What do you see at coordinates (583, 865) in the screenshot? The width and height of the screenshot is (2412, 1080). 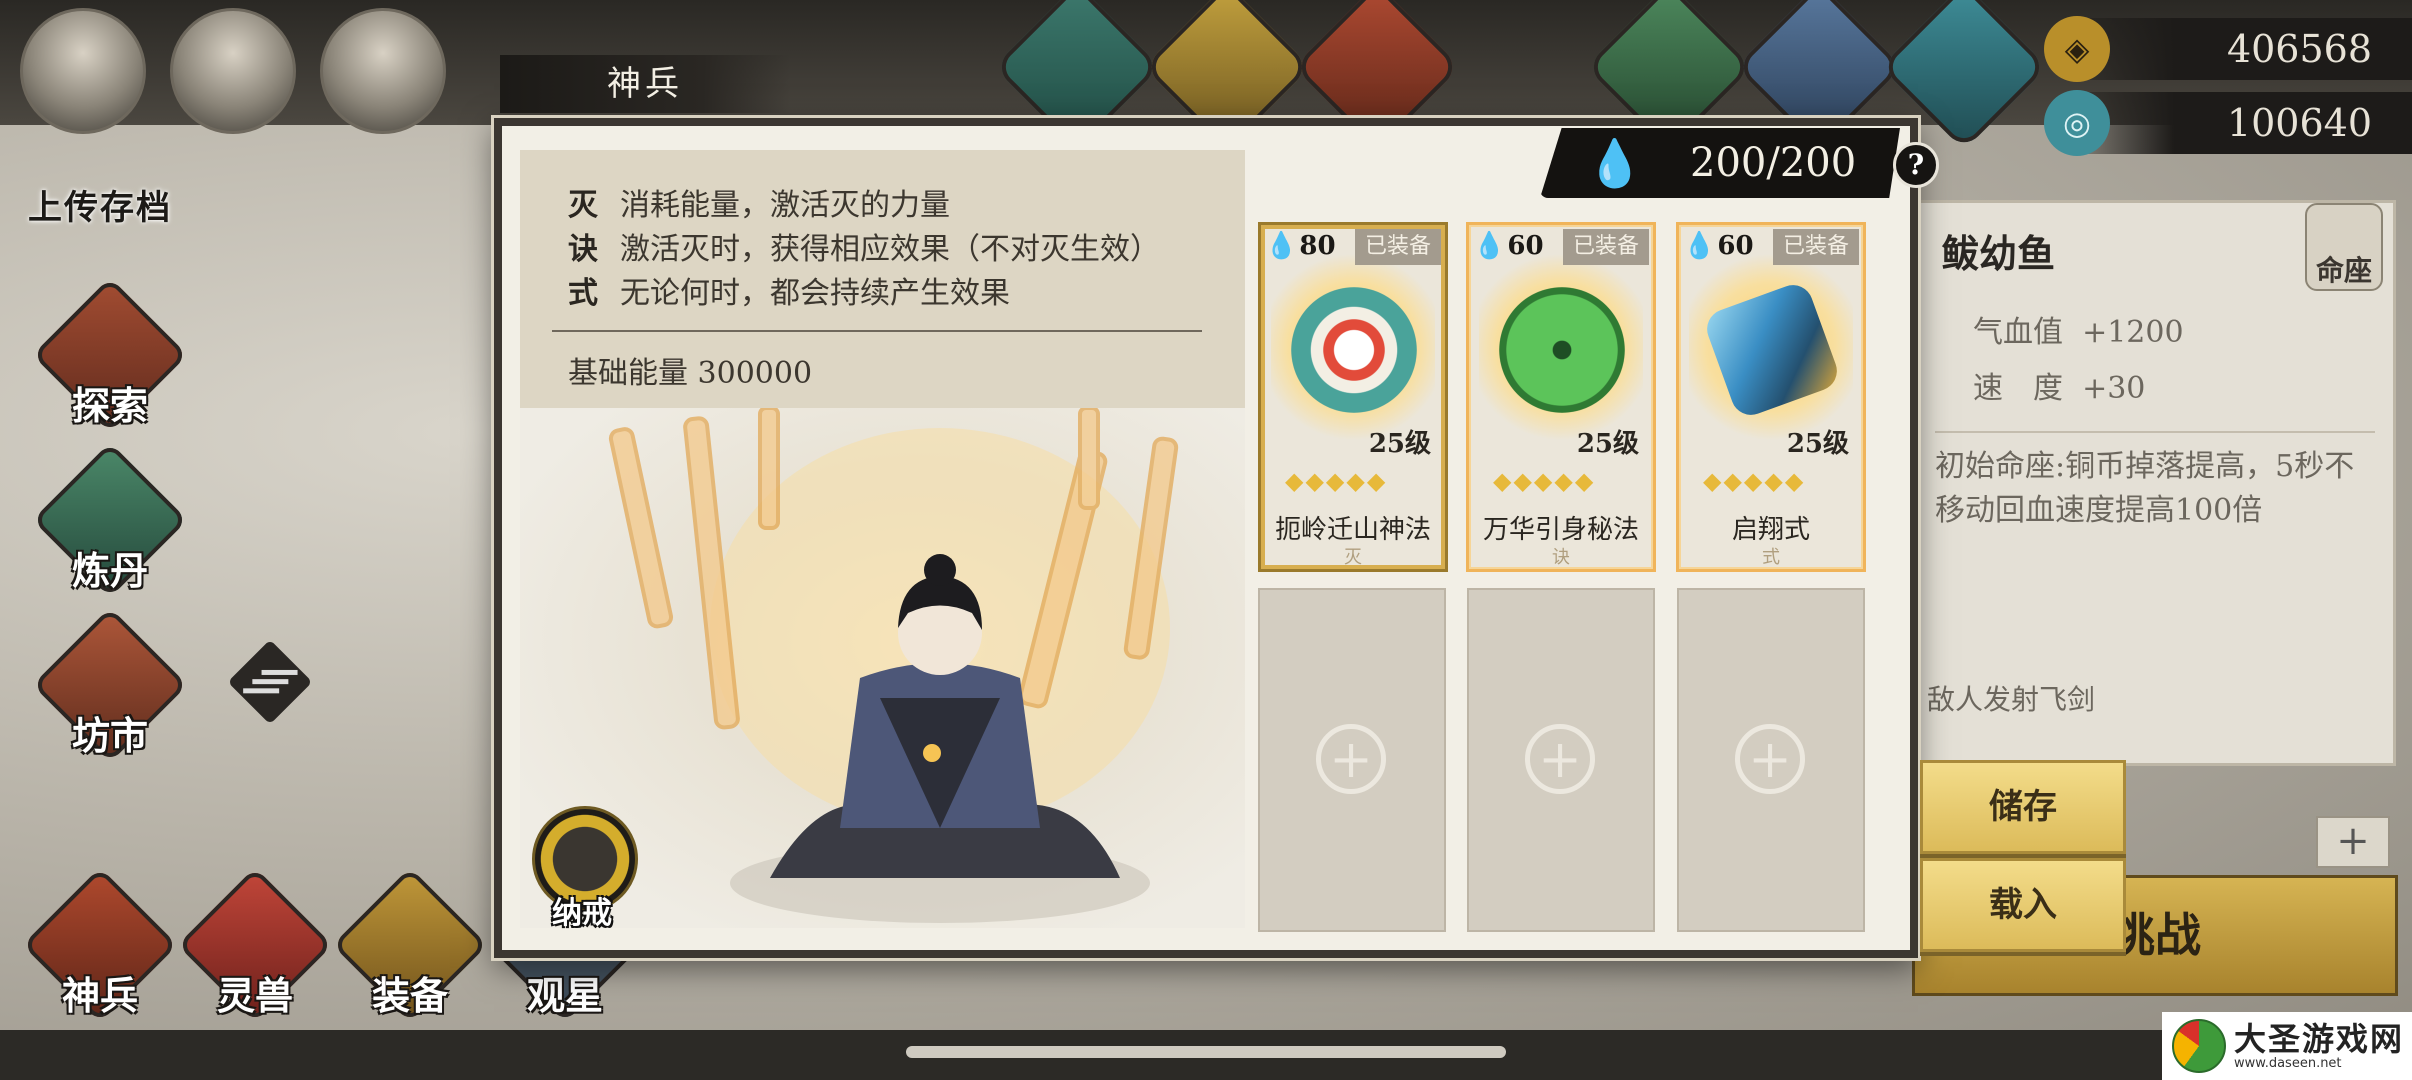 I see `storage-ring-button: 纳戒` at bounding box center [583, 865].